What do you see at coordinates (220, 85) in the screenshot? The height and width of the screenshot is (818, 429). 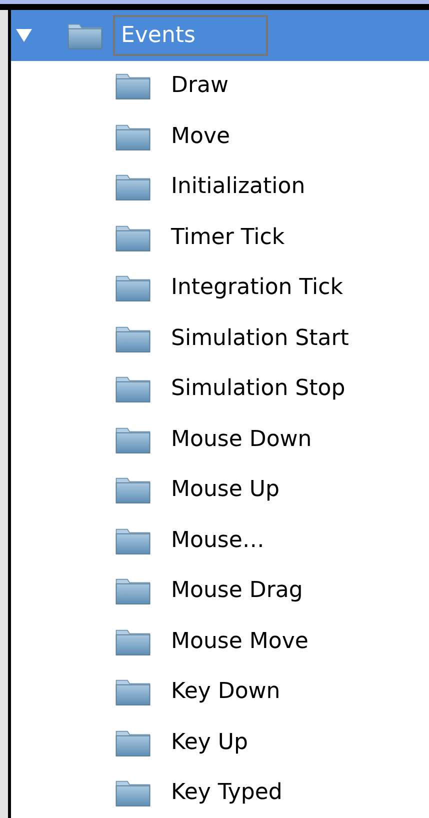 I see `tree-item: Draw` at bounding box center [220, 85].